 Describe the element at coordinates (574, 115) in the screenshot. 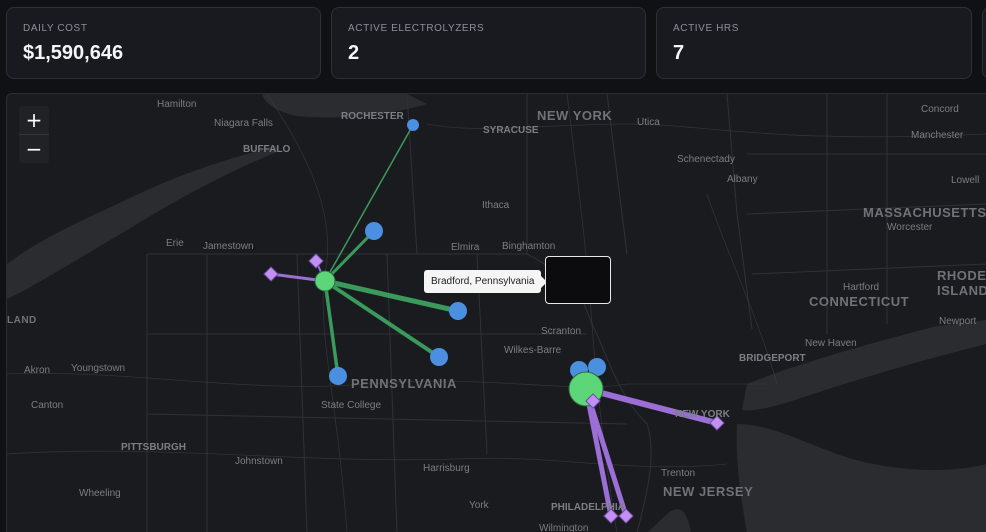

I see `region-label: NEW YORK` at that location.